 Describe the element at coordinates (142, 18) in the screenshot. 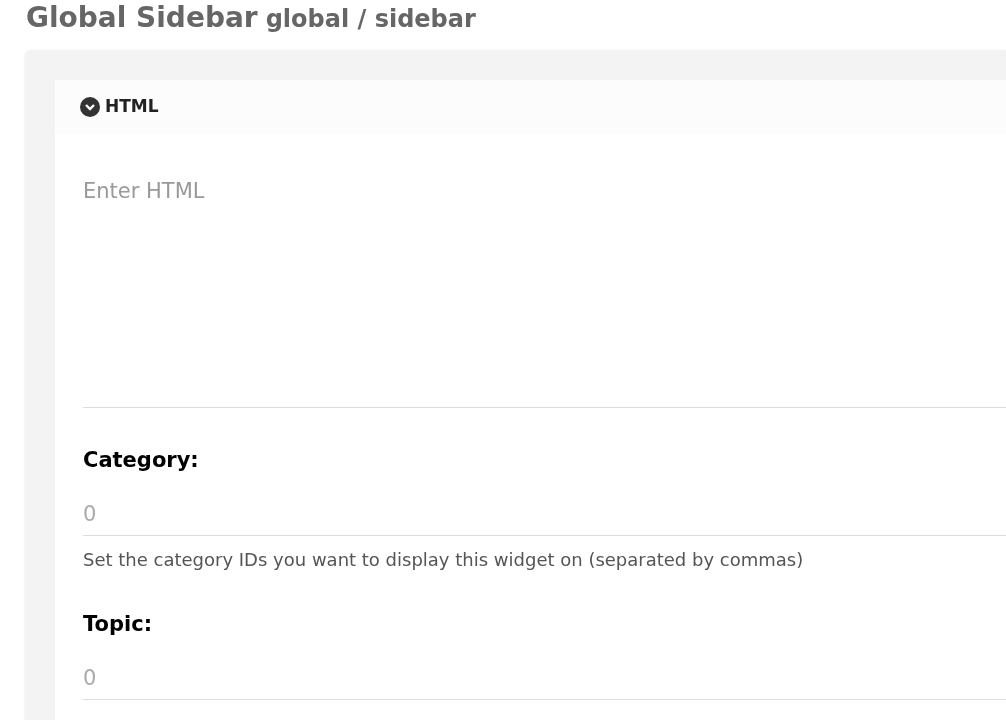

I see `page-title: Global Sidebar` at that location.